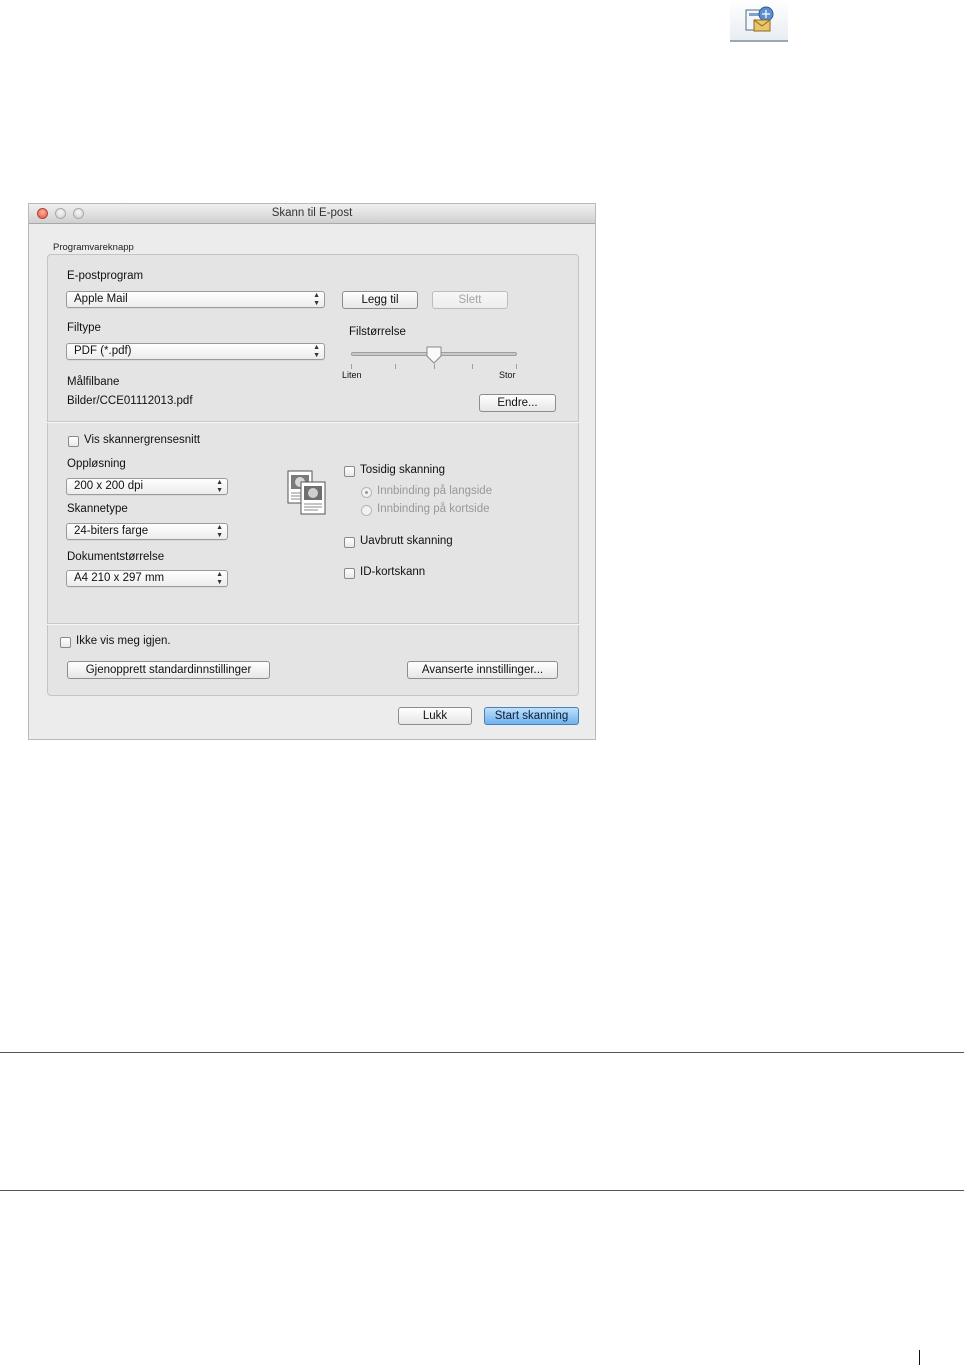  I want to click on group-label: Programvareknapp, so click(93, 247).